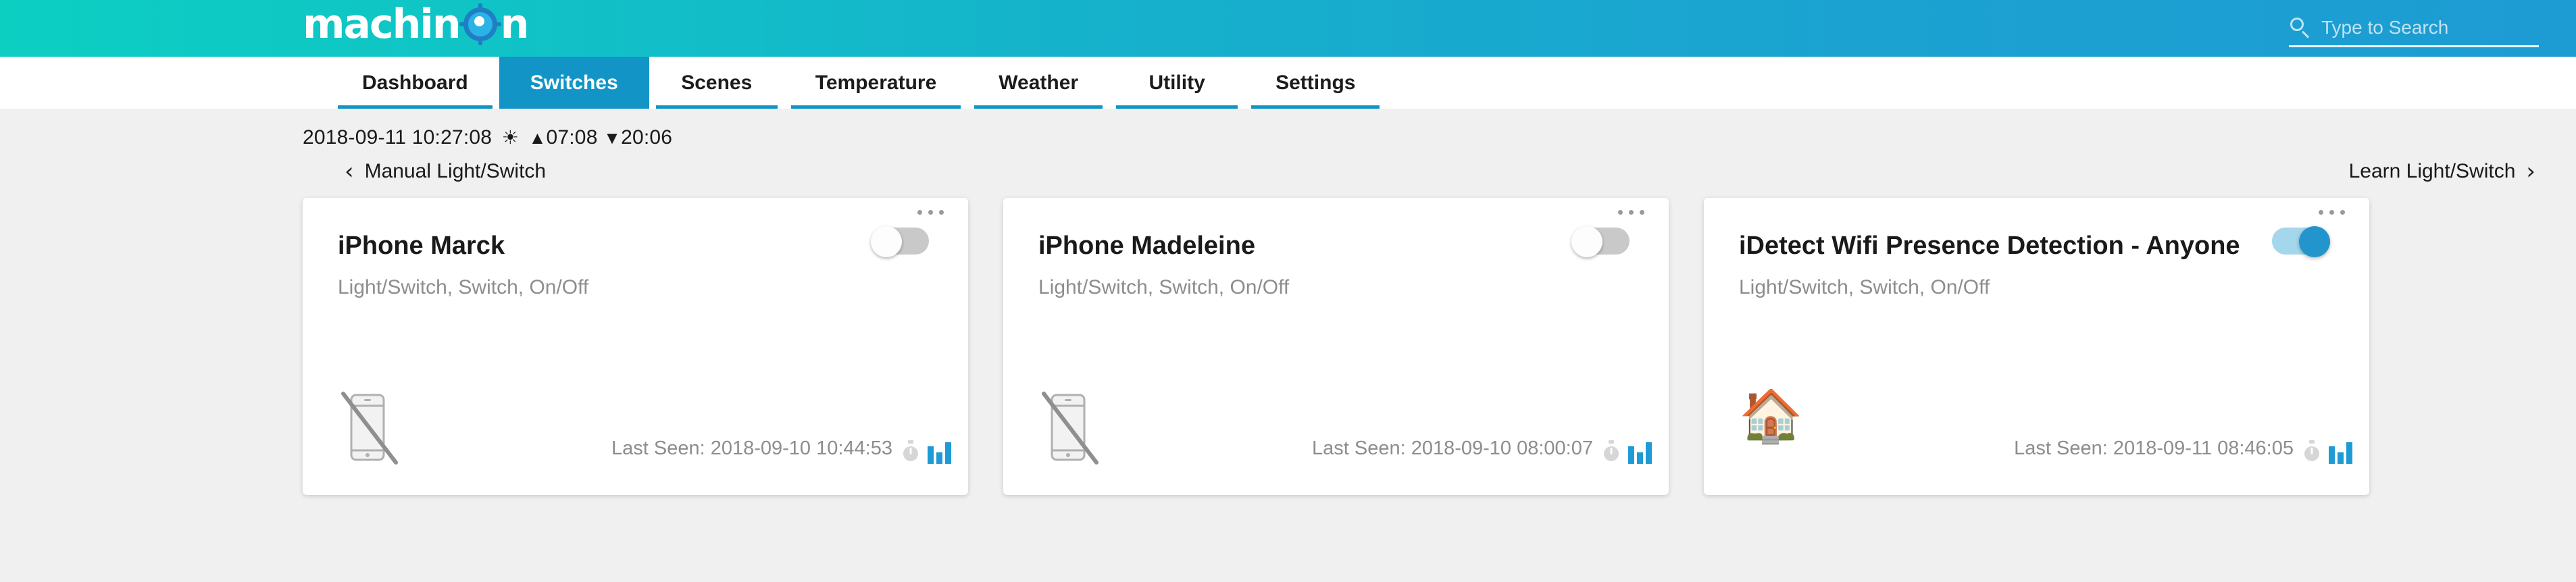  I want to click on logo-o-icon, so click(480, 24).